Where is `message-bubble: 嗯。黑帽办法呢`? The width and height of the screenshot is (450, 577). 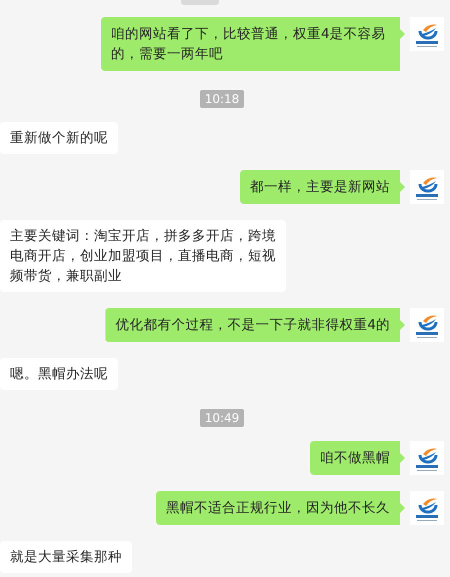 message-bubble: 嗯。黑帽办法呢 is located at coordinates (59, 374).